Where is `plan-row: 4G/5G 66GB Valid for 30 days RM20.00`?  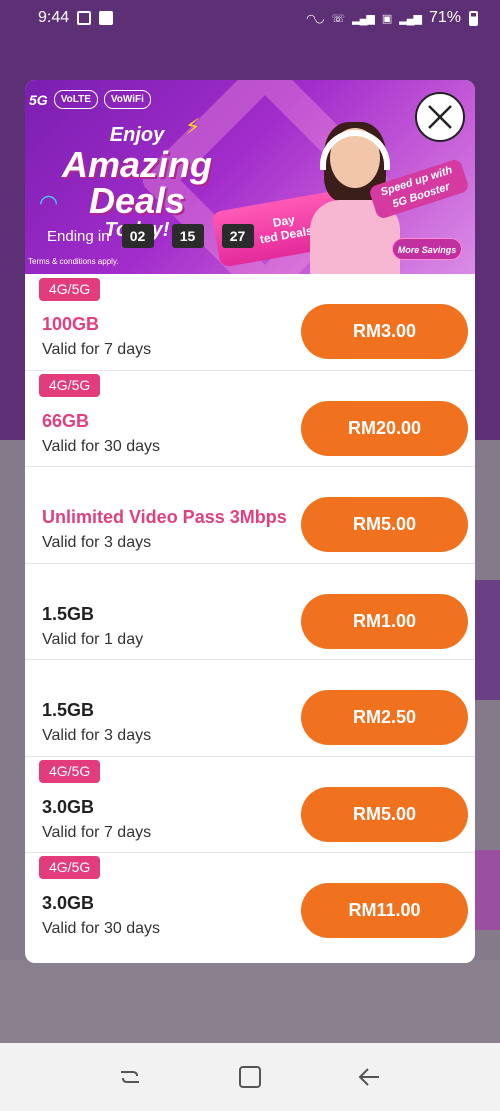
plan-row: 4G/5G 66GB Valid for 30 days RM20.00 is located at coordinates (250, 419).